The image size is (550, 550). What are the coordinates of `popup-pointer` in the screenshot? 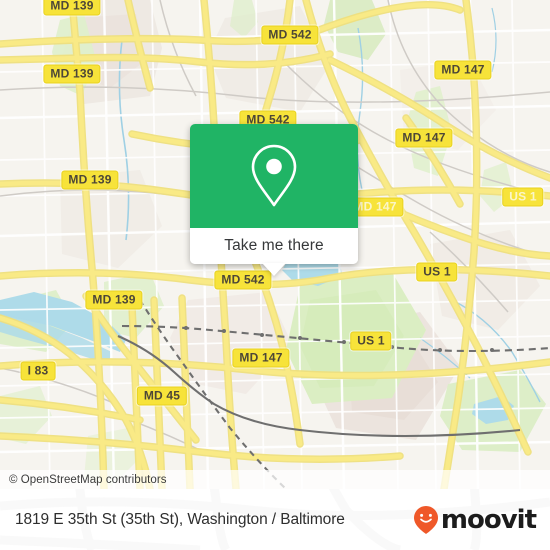 It's located at (274, 269).